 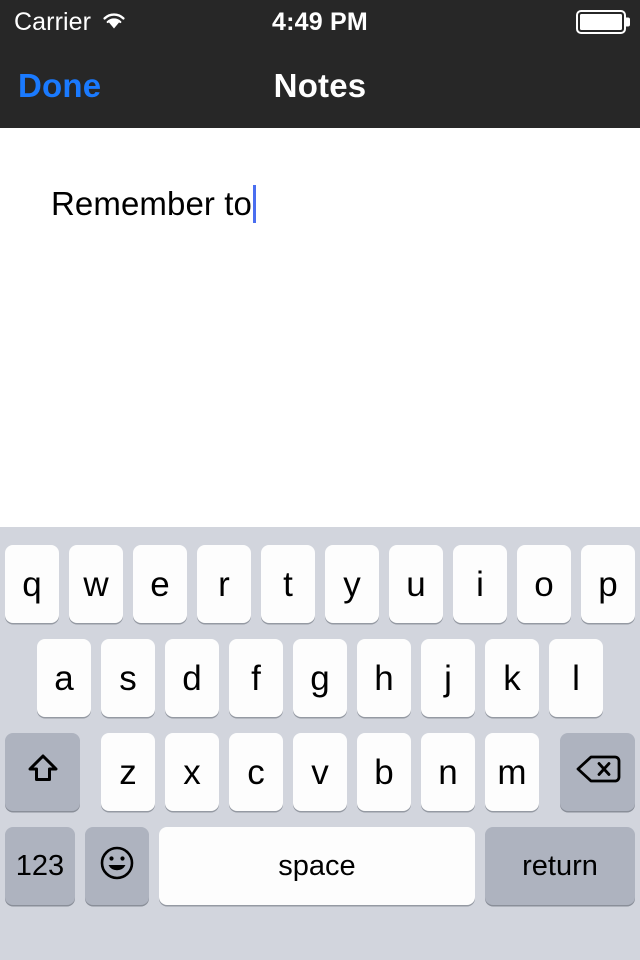 I want to click on wifi-icon, so click(x=114, y=22).